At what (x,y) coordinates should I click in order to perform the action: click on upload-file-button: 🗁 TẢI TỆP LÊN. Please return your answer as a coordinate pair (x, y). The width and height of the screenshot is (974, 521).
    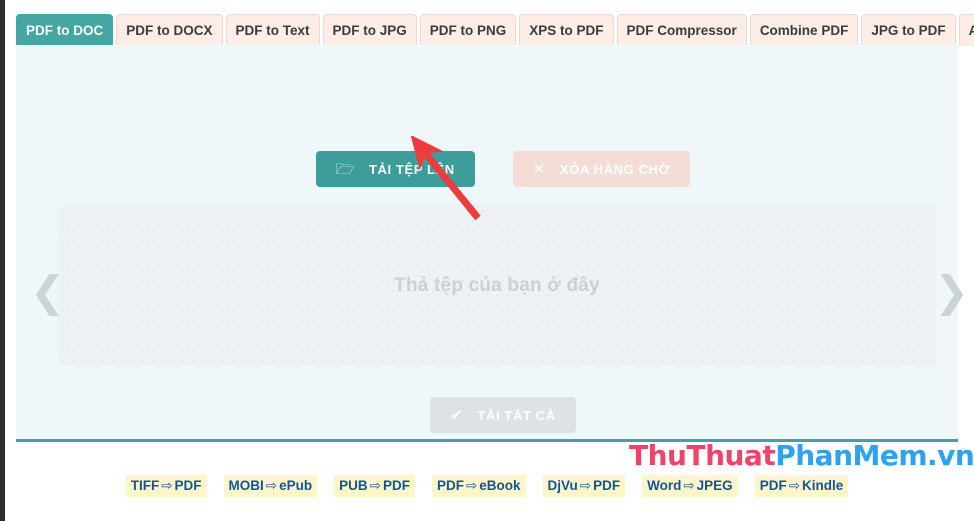
    Looking at the image, I should click on (395, 169).